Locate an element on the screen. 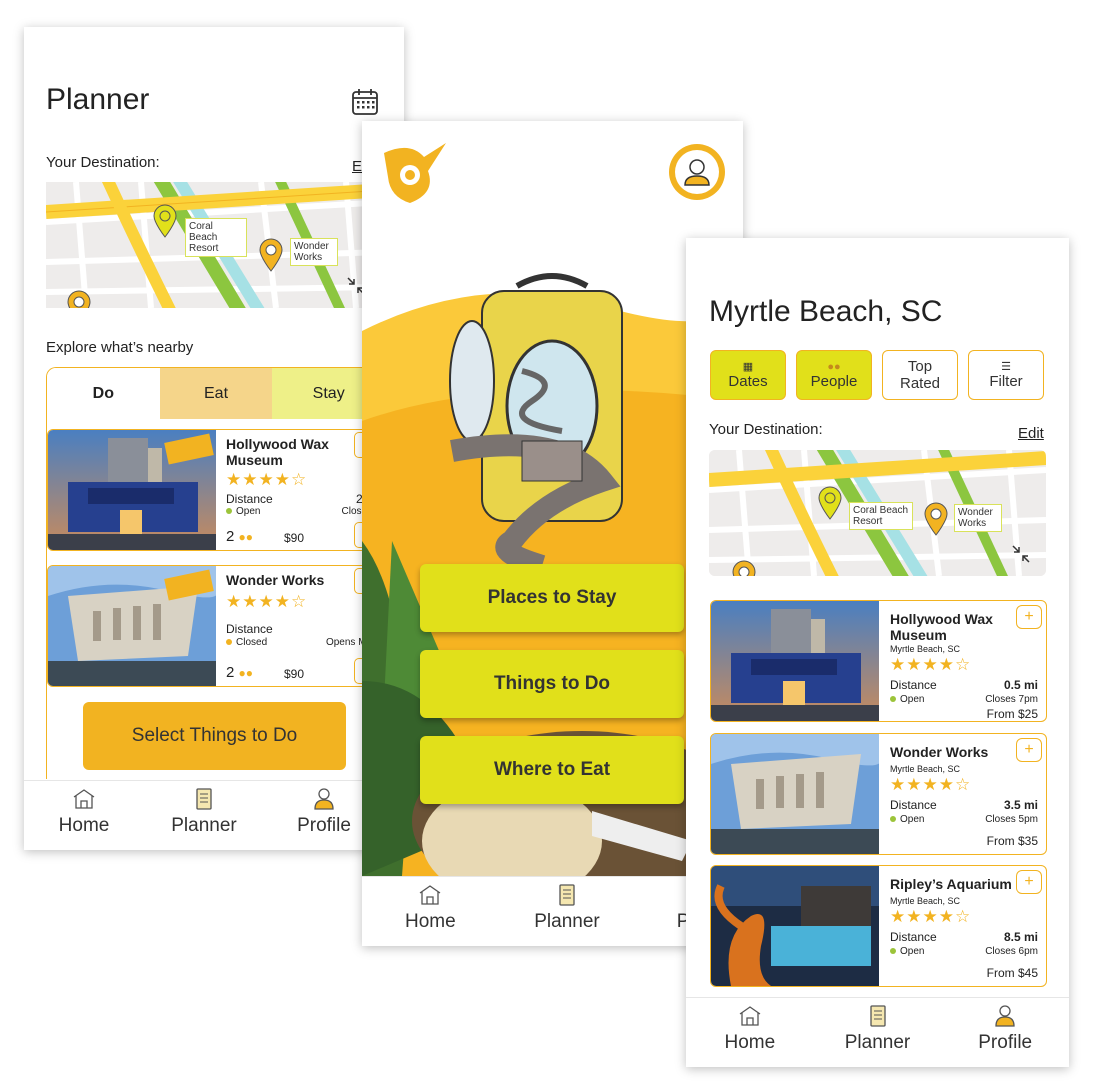  hours-text: Closes 7pm is located at coordinates (1011, 699).